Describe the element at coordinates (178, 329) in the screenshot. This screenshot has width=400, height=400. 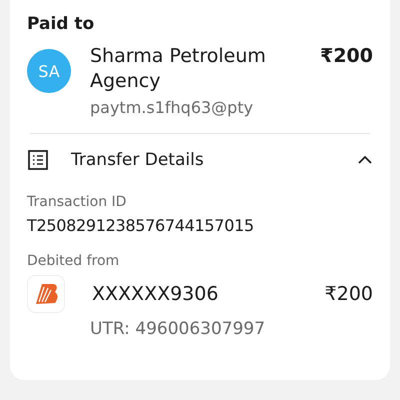
I see `utr-number: UTR: 496006307997` at that location.